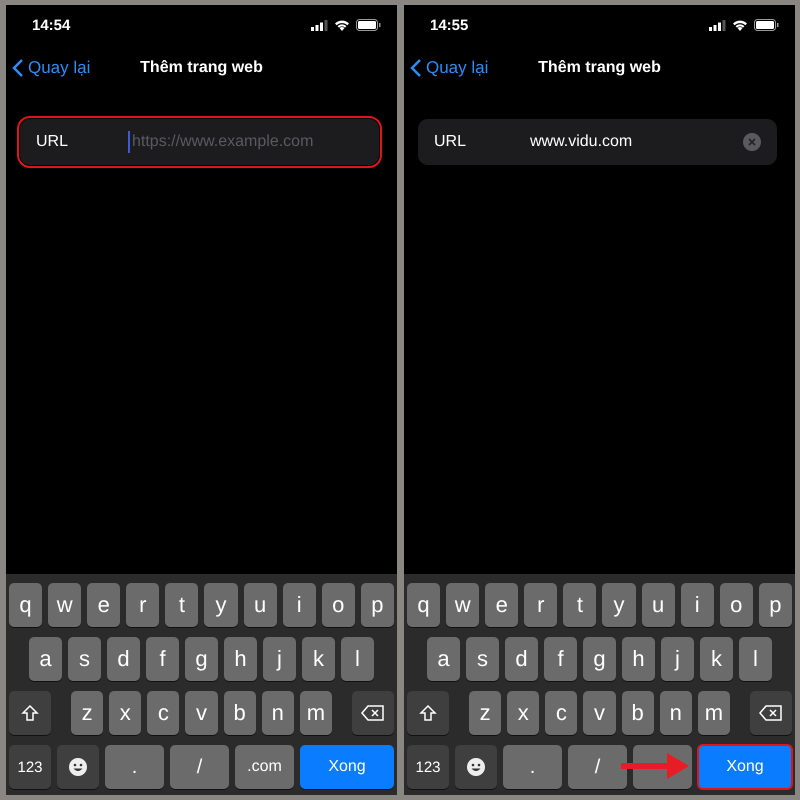  What do you see at coordinates (264, 767) in the screenshot?
I see `key: .com` at bounding box center [264, 767].